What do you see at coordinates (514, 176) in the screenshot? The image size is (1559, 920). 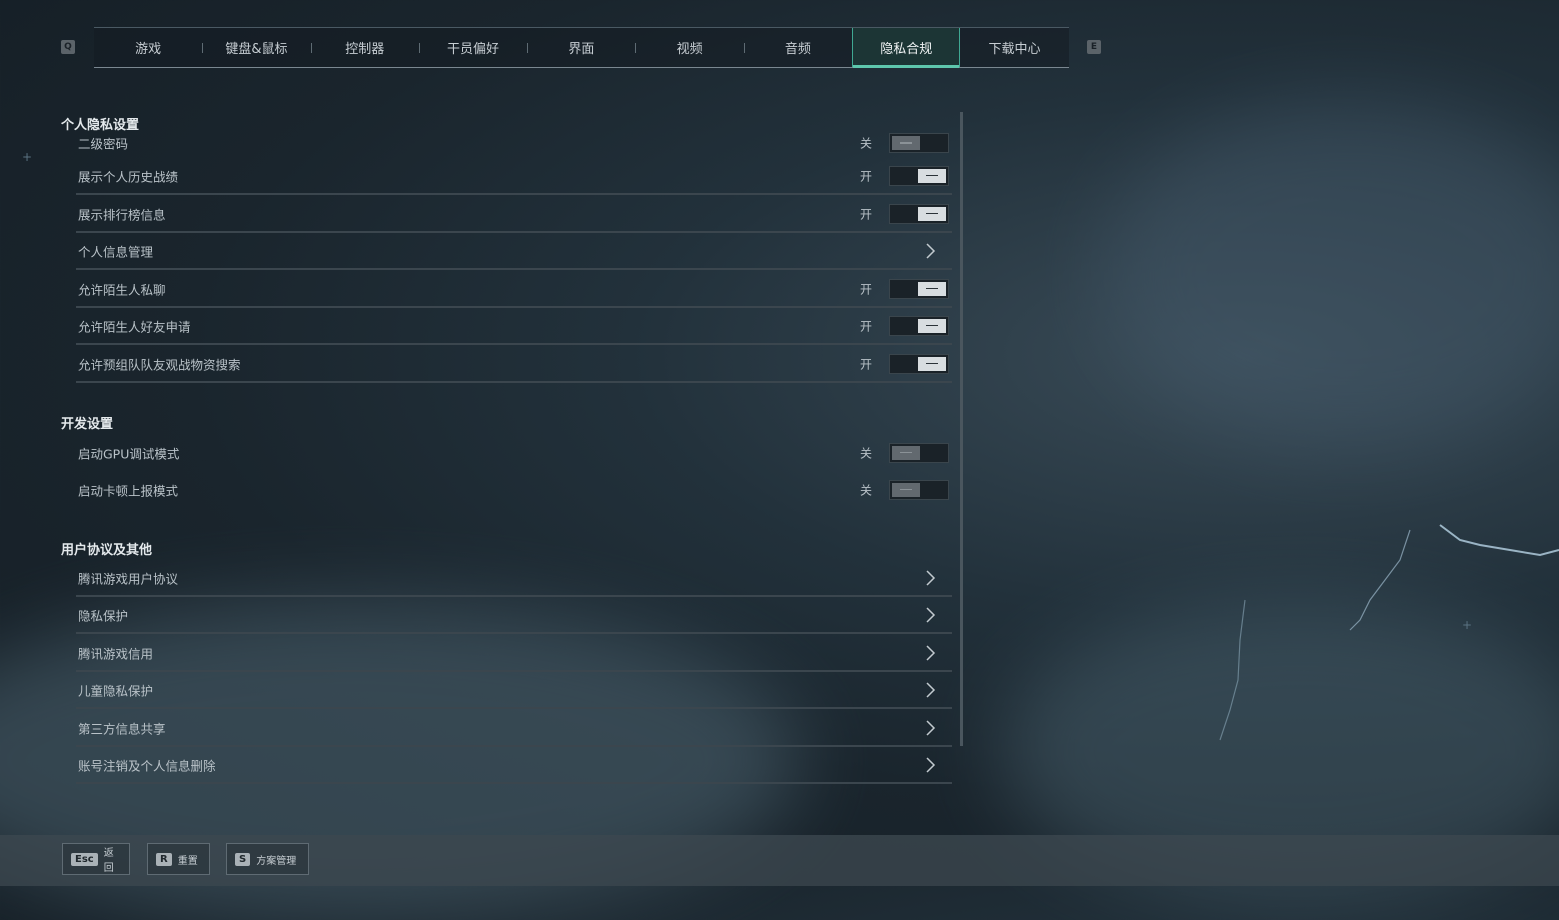 I see `setting-row-show-history: 展示个人历史战绩 开` at bounding box center [514, 176].